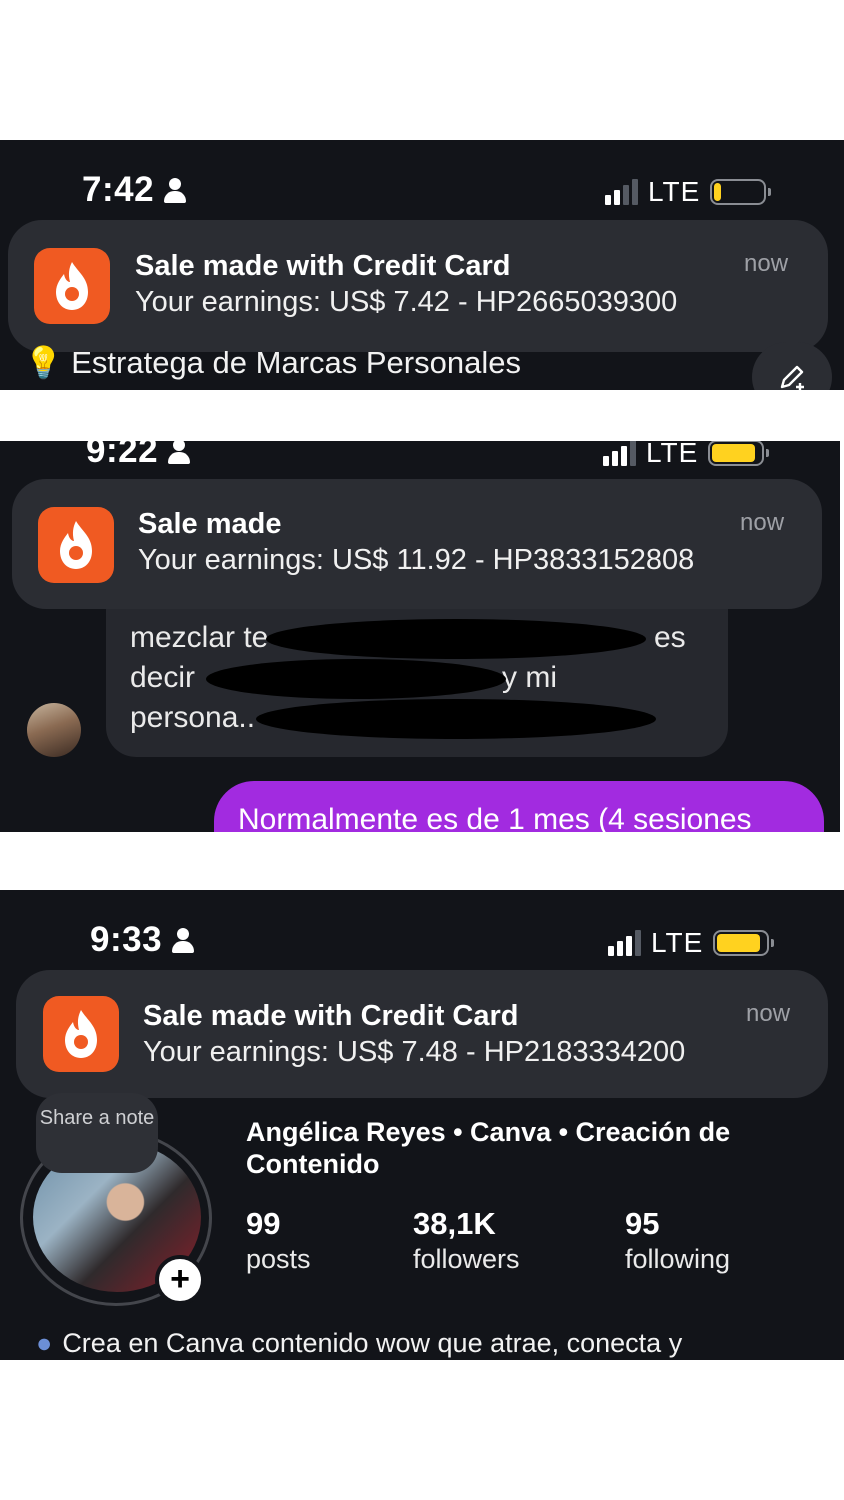 The height and width of the screenshot is (1500, 844). I want to click on blueberries-icon: ●, so click(44, 1343).